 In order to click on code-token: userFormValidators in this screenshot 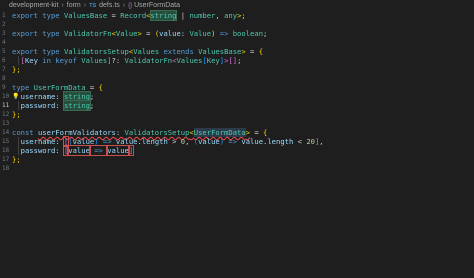, I will do `click(76, 132)`.